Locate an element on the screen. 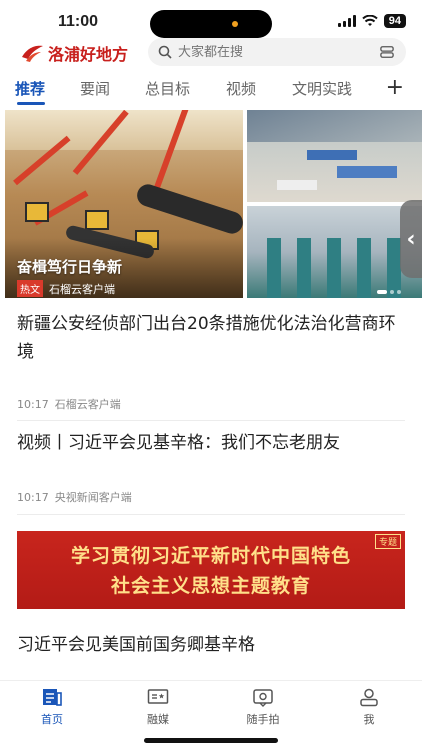 This screenshot has width=422, height=750. active-tab-indicator is located at coordinates (31, 103).